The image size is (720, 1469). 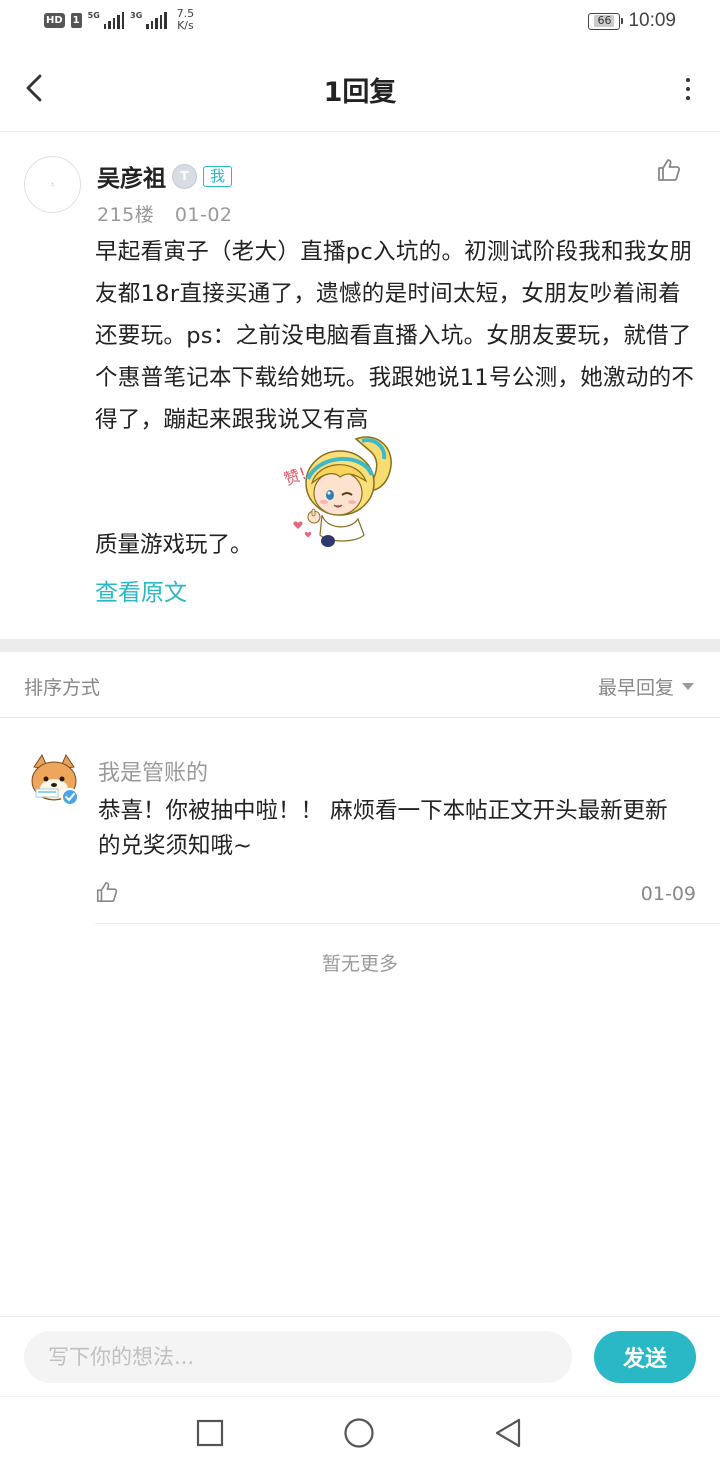 What do you see at coordinates (174, 545) in the screenshot?
I see `post-content-end: 质量游戏玩了。` at bounding box center [174, 545].